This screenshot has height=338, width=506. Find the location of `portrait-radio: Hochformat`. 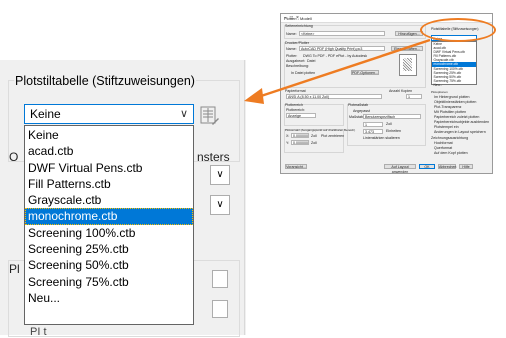

portrait-radio: Hochformat is located at coordinates (443, 143).